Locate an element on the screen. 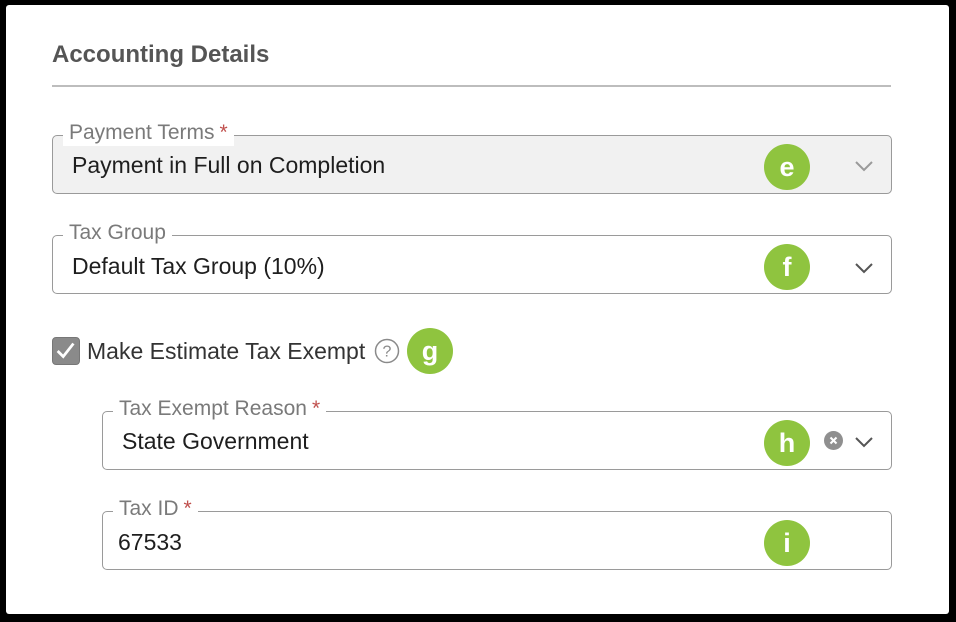  tax-id-label: Tax ID * is located at coordinates (155, 509).